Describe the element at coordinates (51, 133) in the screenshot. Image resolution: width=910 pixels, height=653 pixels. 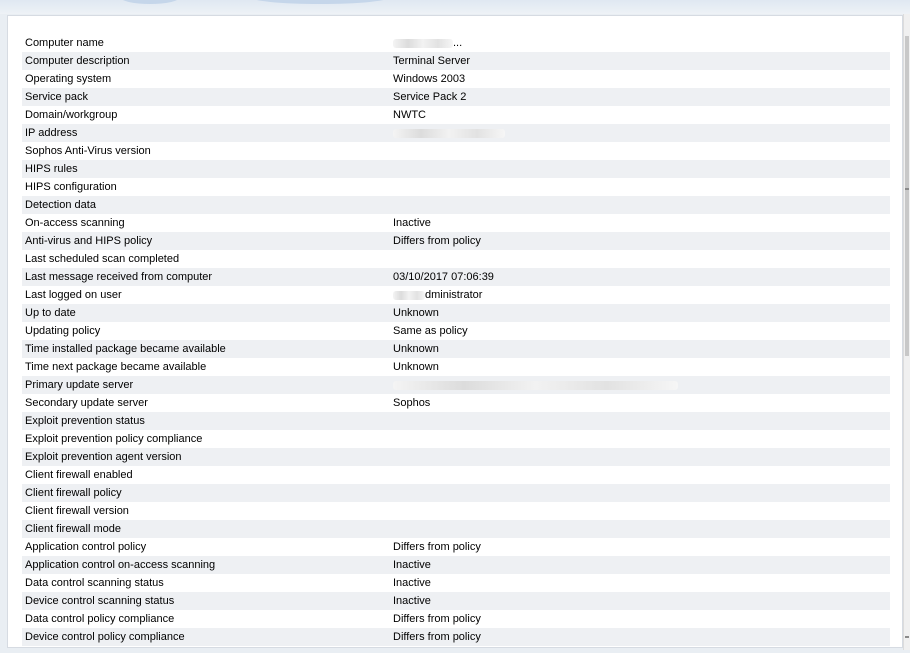
I see `property-label: IP address` at that location.